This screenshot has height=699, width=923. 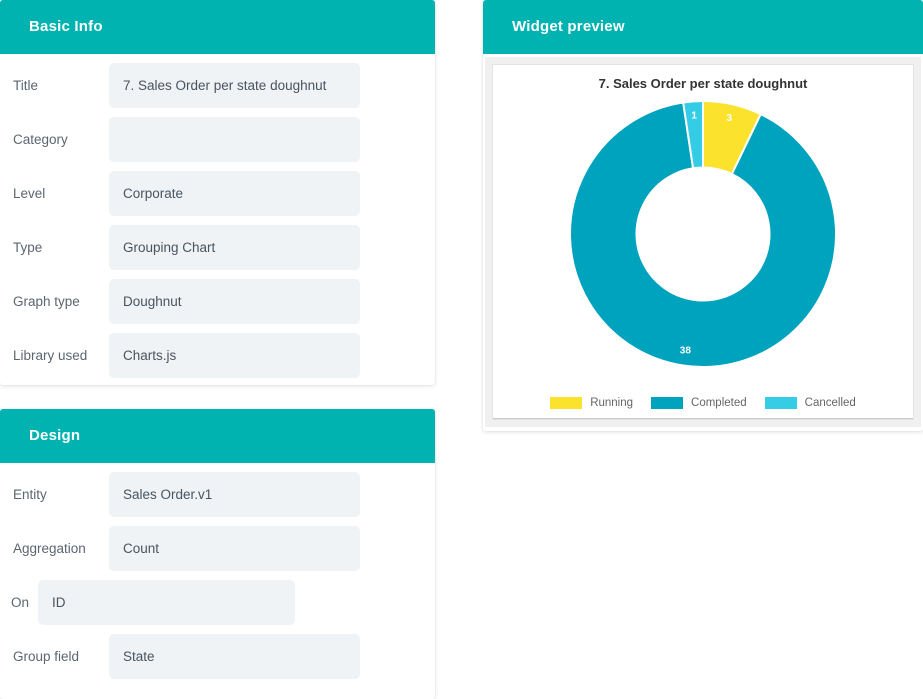 What do you see at coordinates (20, 602) in the screenshot?
I see `field-label-on: On` at bounding box center [20, 602].